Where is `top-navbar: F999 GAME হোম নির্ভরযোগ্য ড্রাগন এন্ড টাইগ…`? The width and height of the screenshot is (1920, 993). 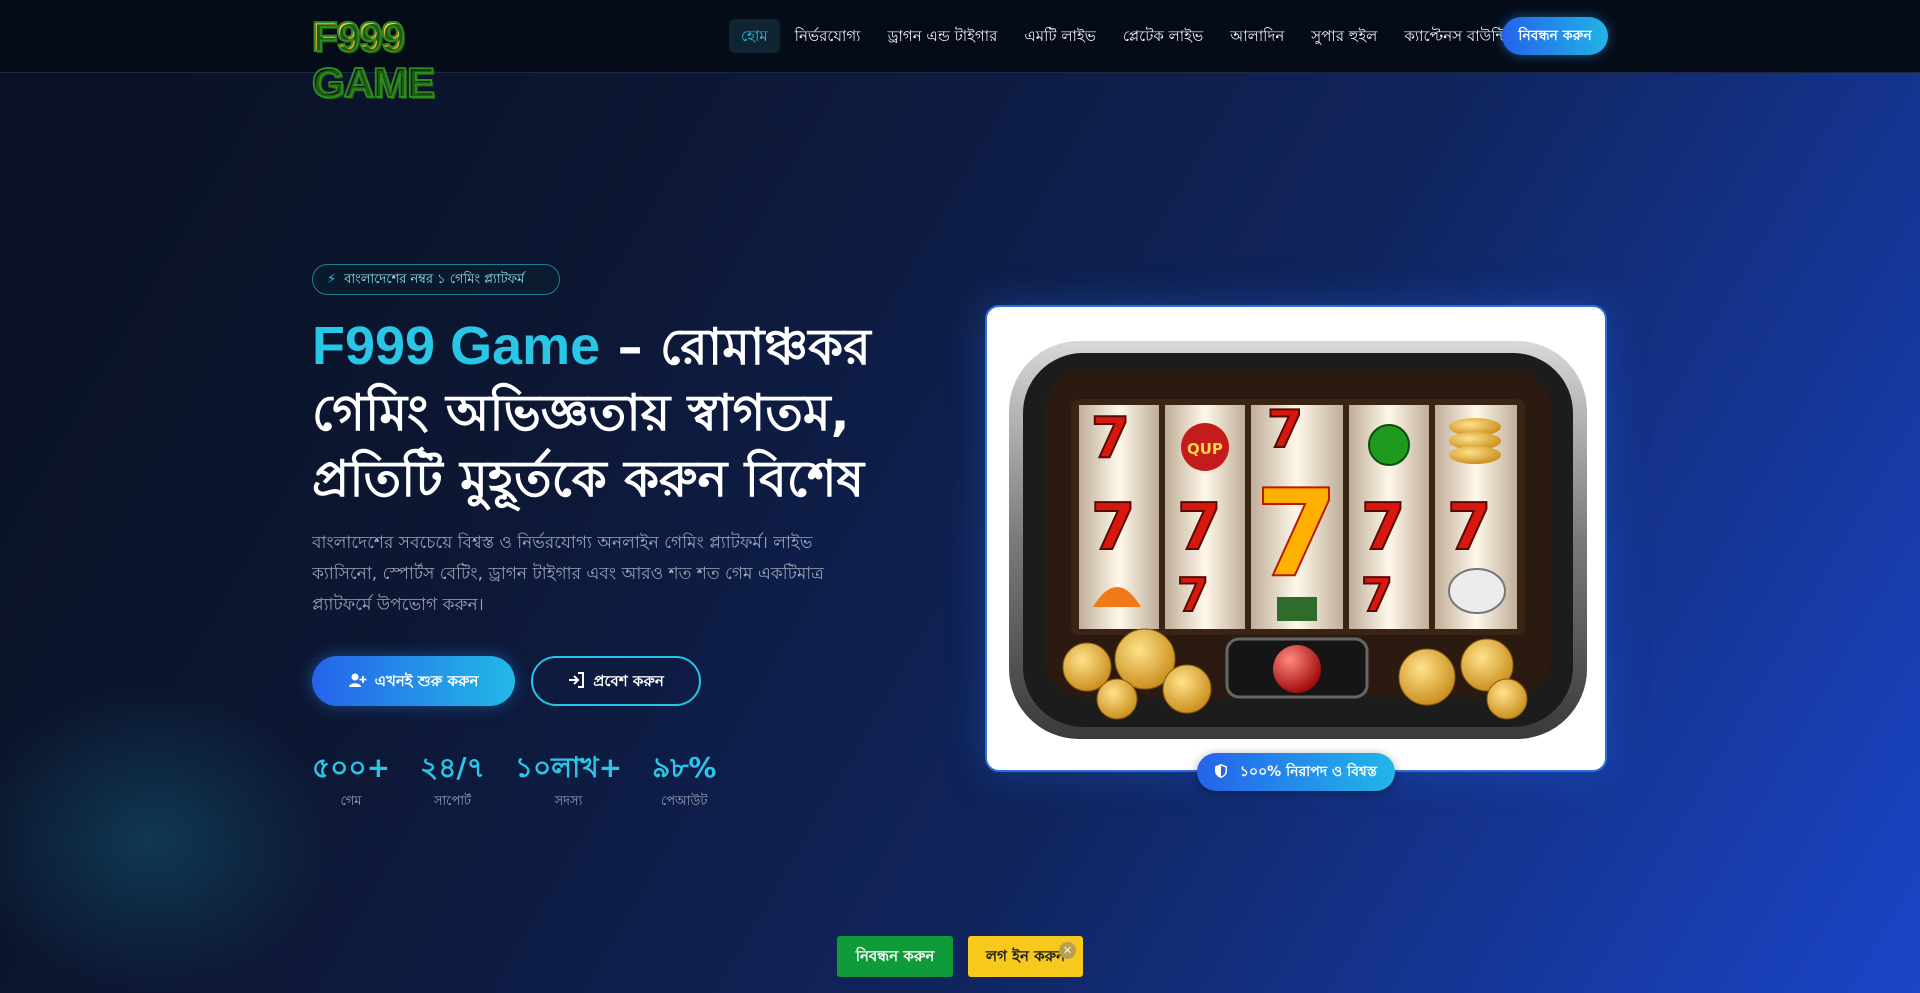 top-navbar: F999 GAME হোম নির্ভরযোগ্য ড্রাগন এন্ড টাইগ… is located at coordinates (960, 53).